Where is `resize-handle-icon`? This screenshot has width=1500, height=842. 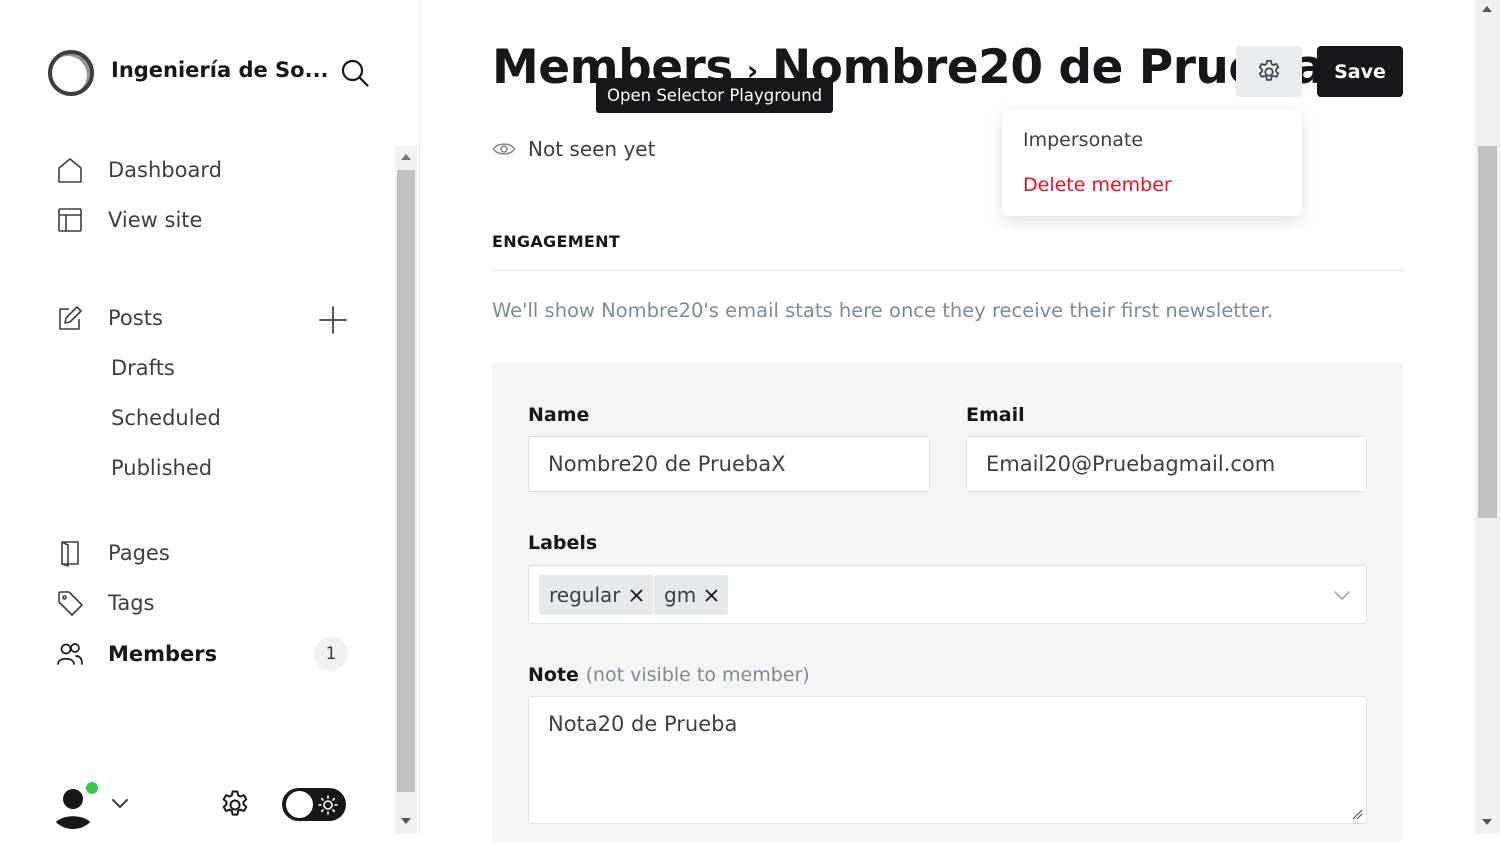 resize-handle-icon is located at coordinates (1357, 814).